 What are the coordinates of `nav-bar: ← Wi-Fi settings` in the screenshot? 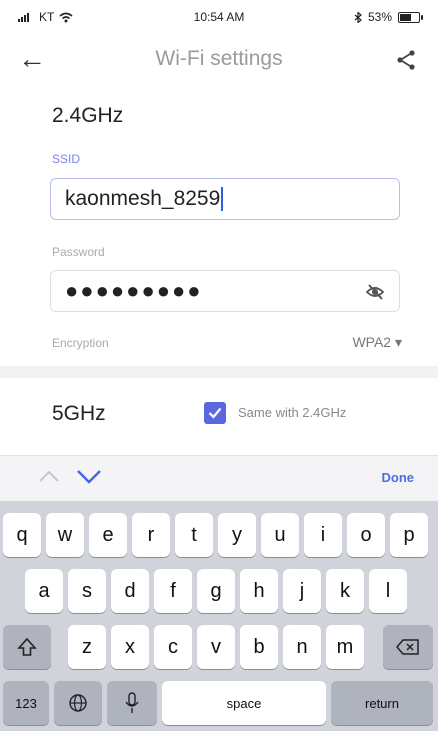 It's located at (219, 60).